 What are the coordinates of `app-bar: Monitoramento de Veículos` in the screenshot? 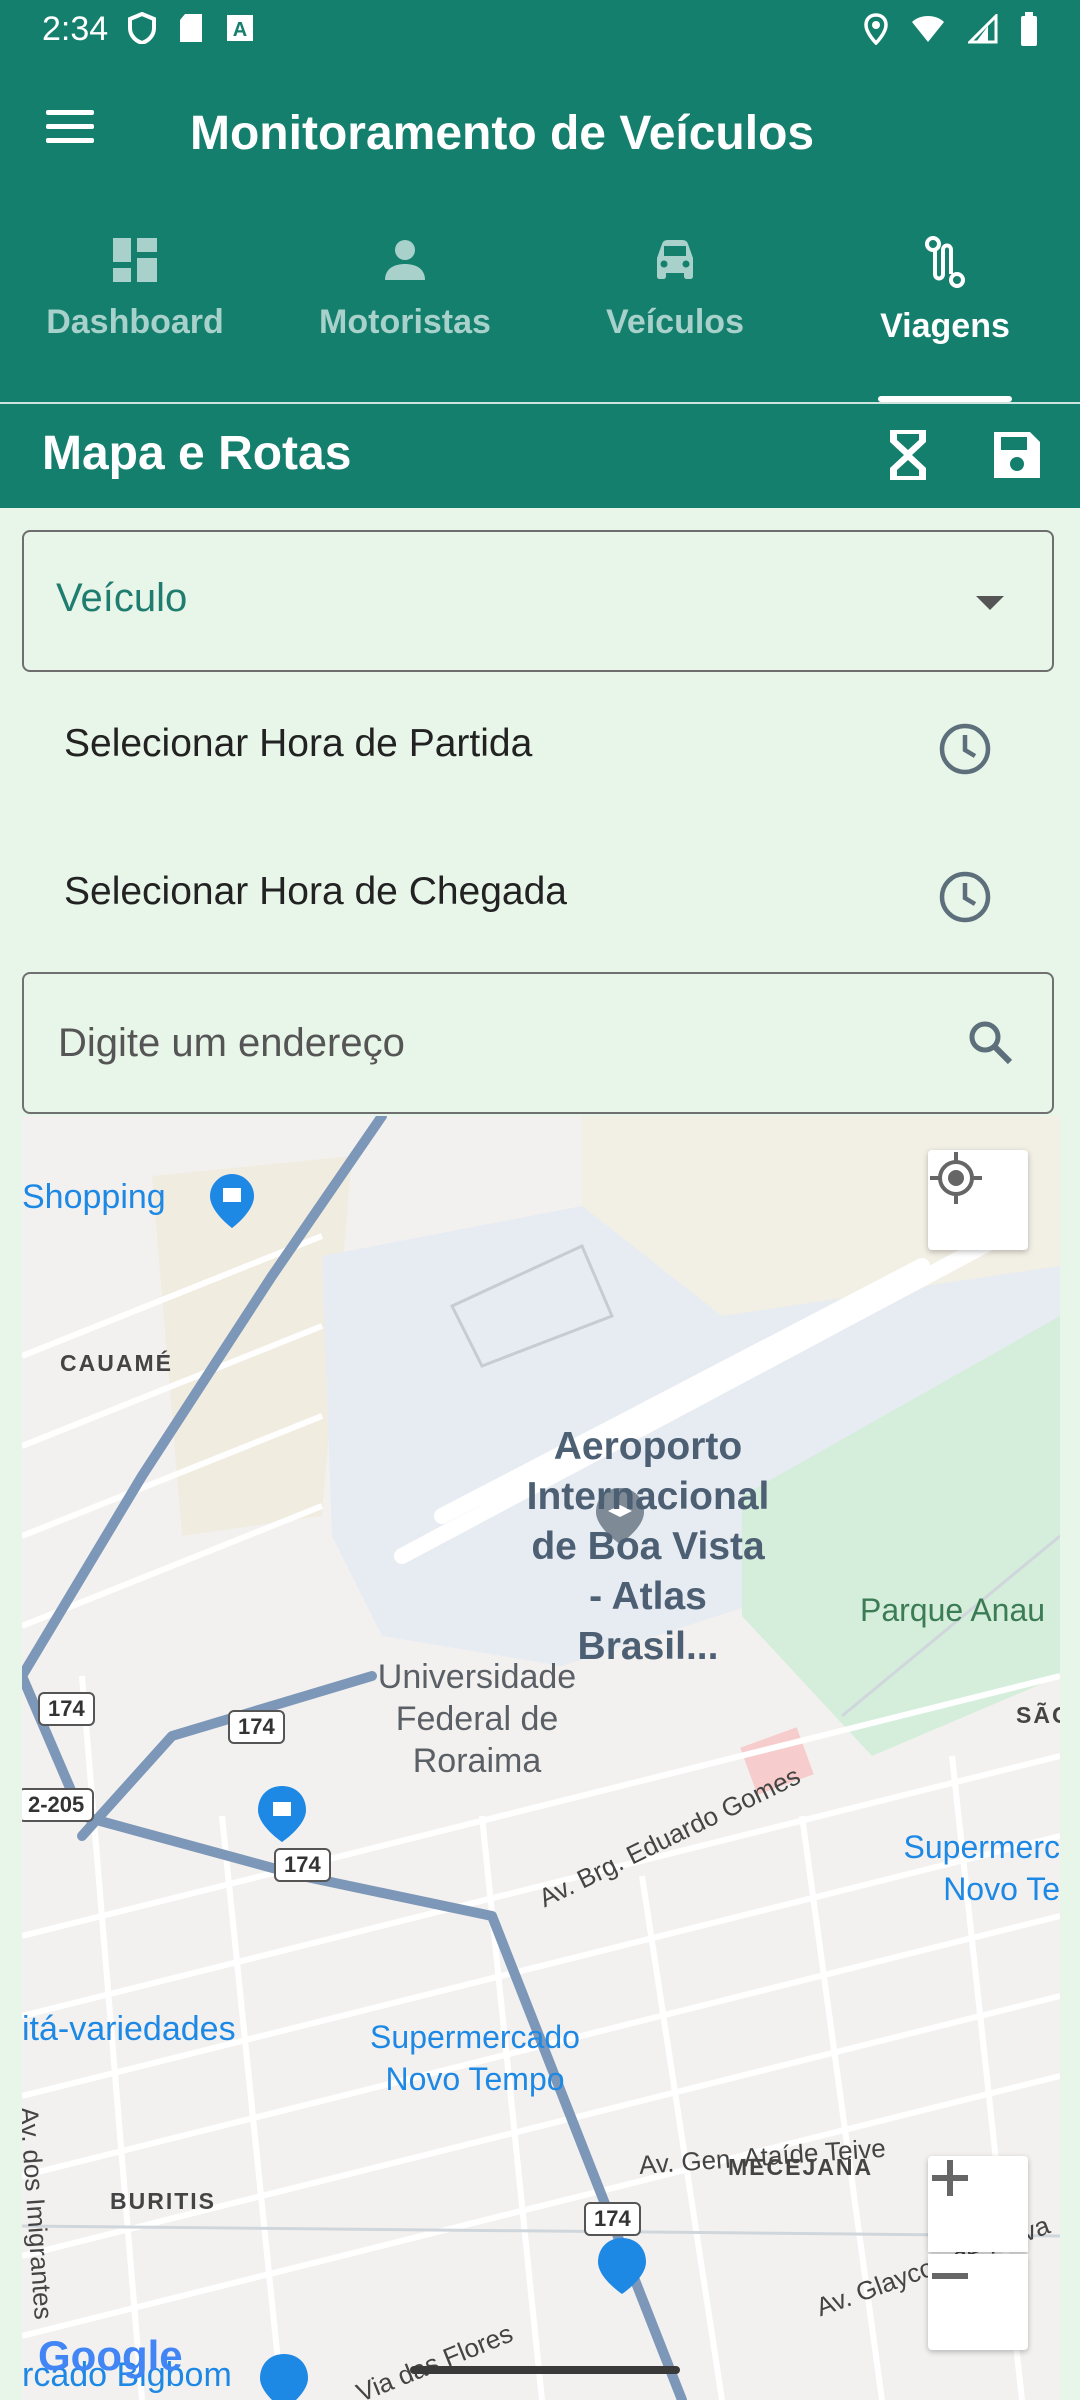 It's located at (540, 137).